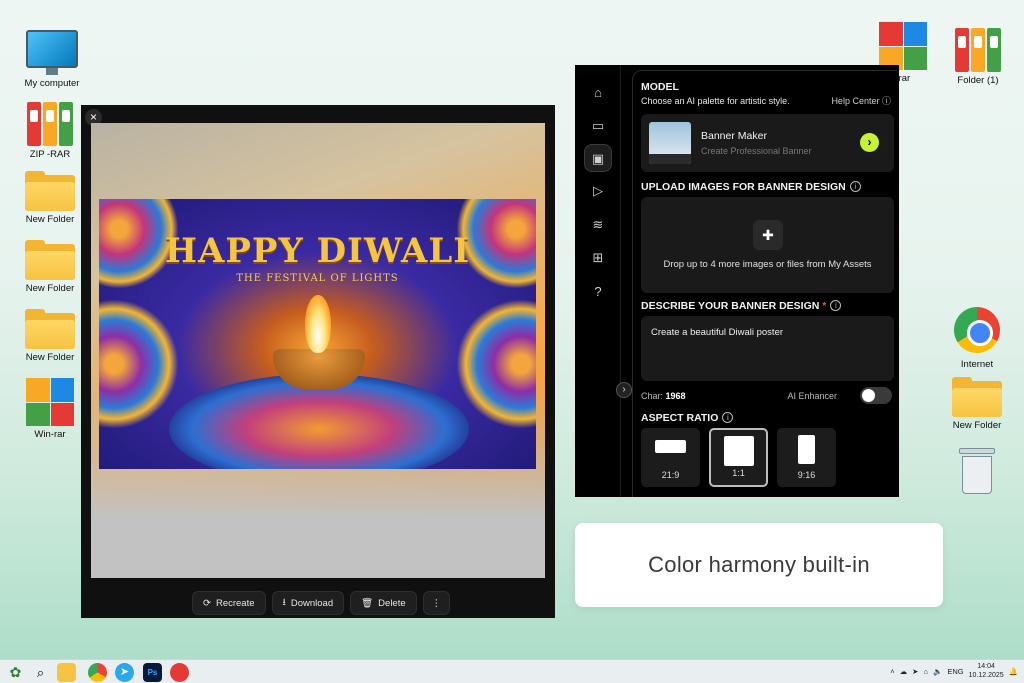  I want to click on side-rail: ⌂ ▭ ▣ ▷ ≋ ⊞ ?, so click(598, 281).